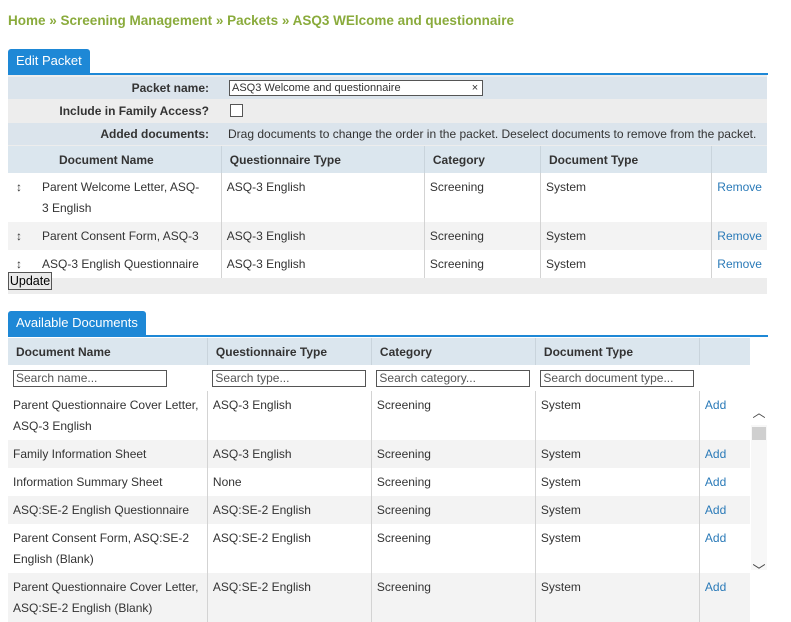  What do you see at coordinates (120, 236) in the screenshot?
I see `document-name: Parent Consent Form, ASQ-3` at bounding box center [120, 236].